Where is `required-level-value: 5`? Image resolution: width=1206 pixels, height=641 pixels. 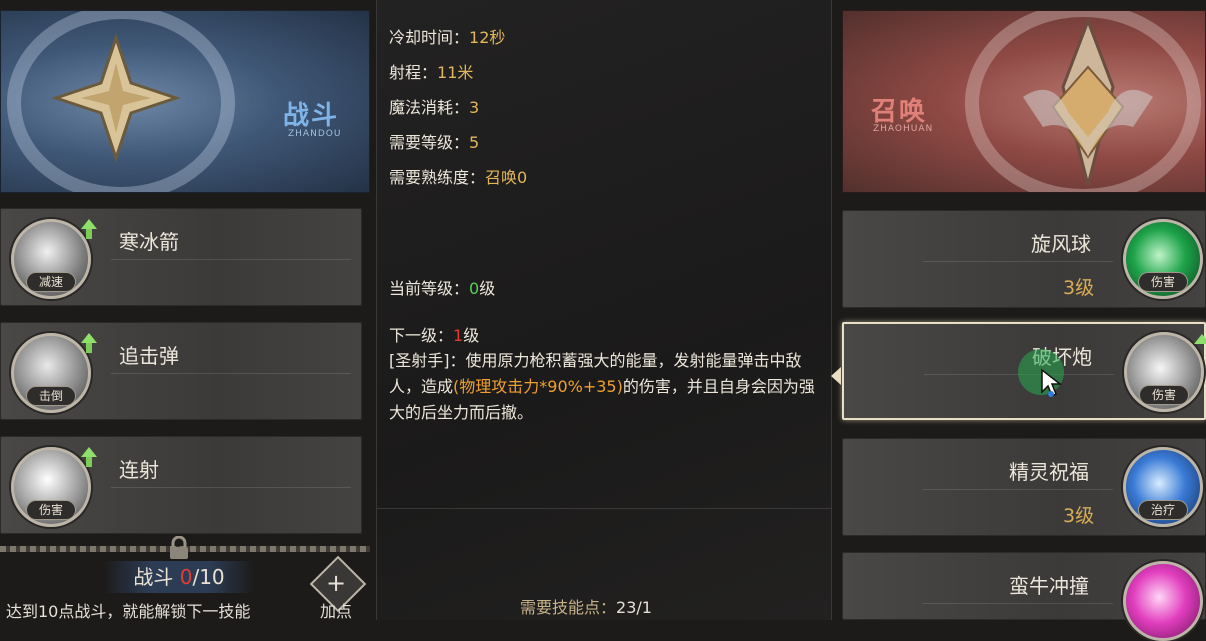 required-level-value: 5 is located at coordinates (474, 142).